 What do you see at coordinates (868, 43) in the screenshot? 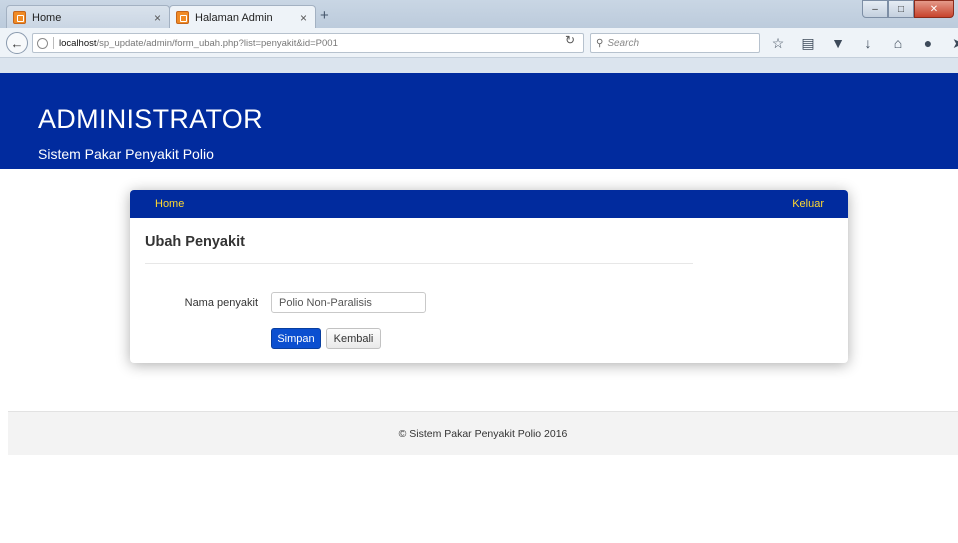
I see `download-icon: ↓` at bounding box center [868, 43].